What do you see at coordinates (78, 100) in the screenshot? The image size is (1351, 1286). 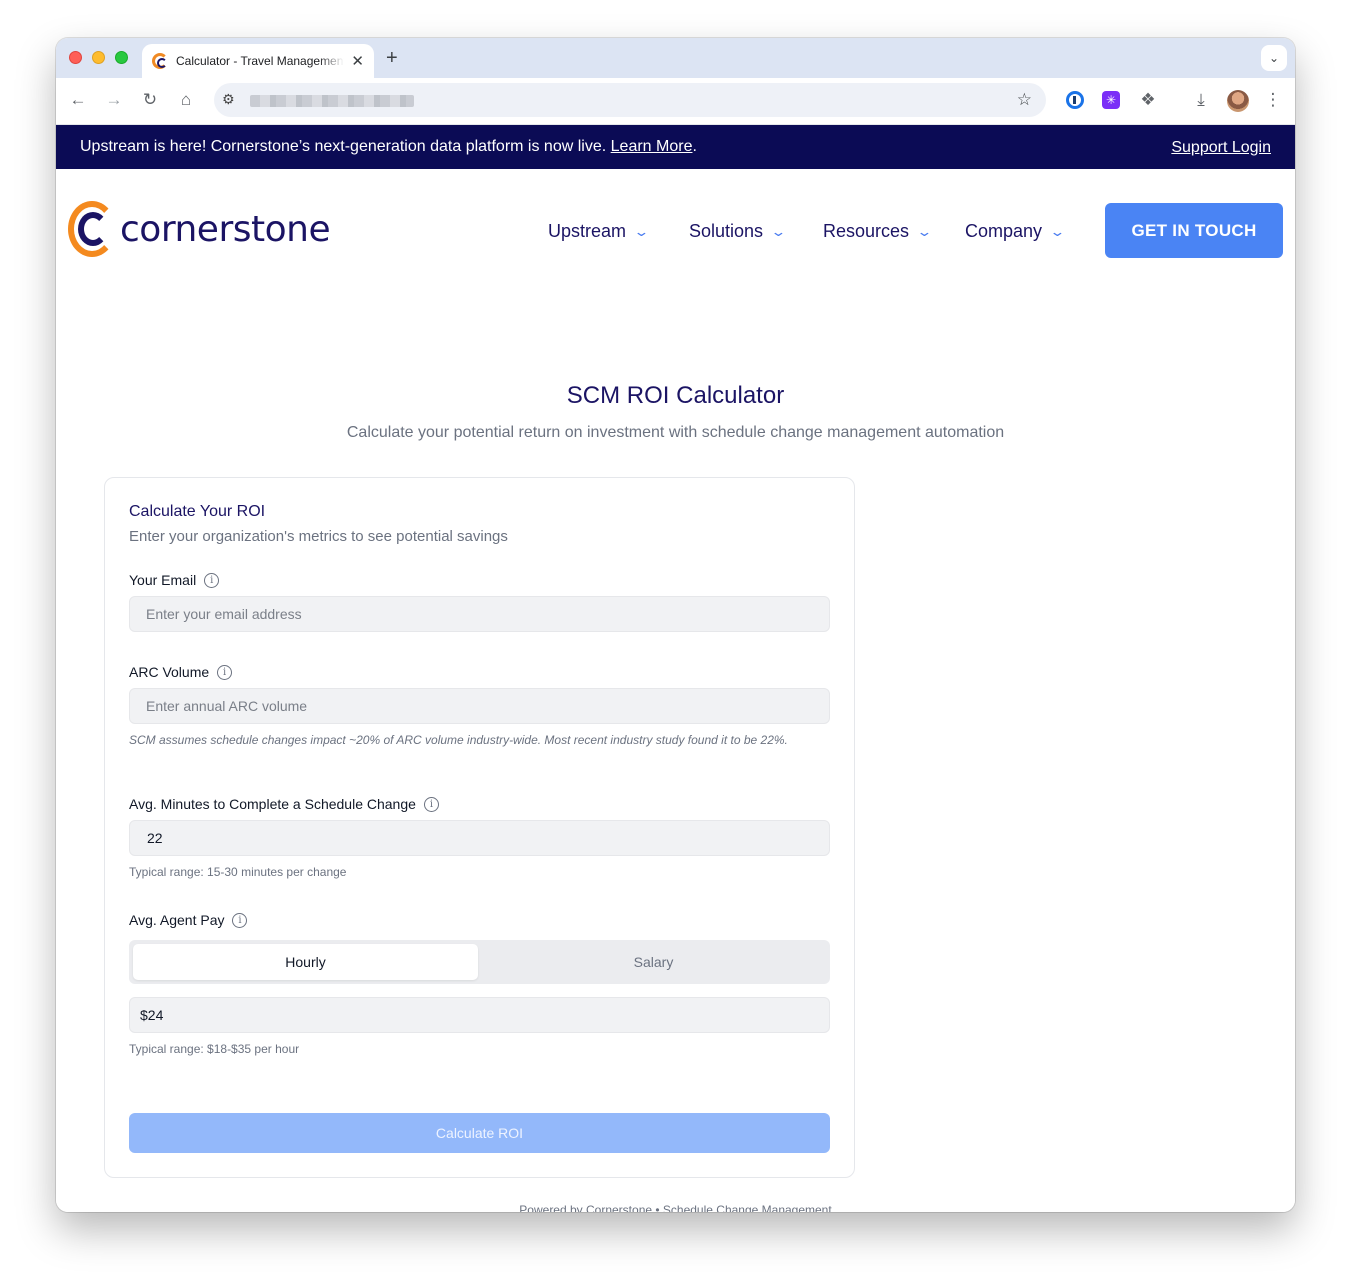 I see `back-arrow-icon: ←` at bounding box center [78, 100].